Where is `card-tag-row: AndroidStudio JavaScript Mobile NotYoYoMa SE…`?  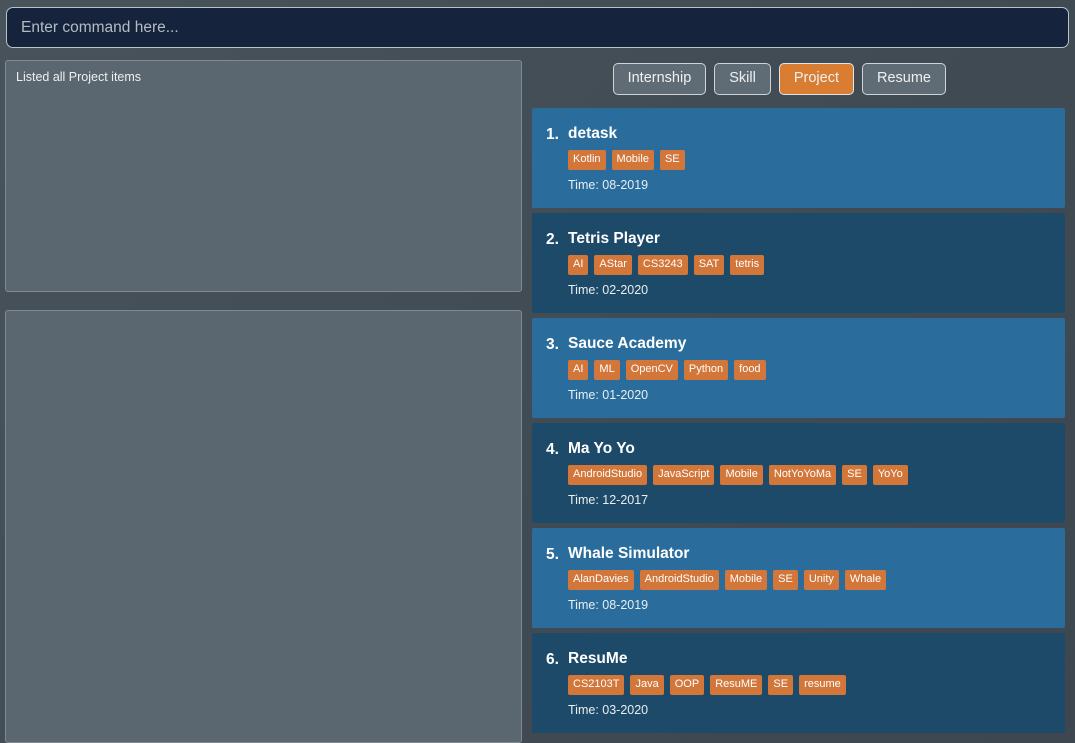
card-tag-row: AndroidStudio JavaScript Mobile NotYoYoMa SE… is located at coordinates (809, 475).